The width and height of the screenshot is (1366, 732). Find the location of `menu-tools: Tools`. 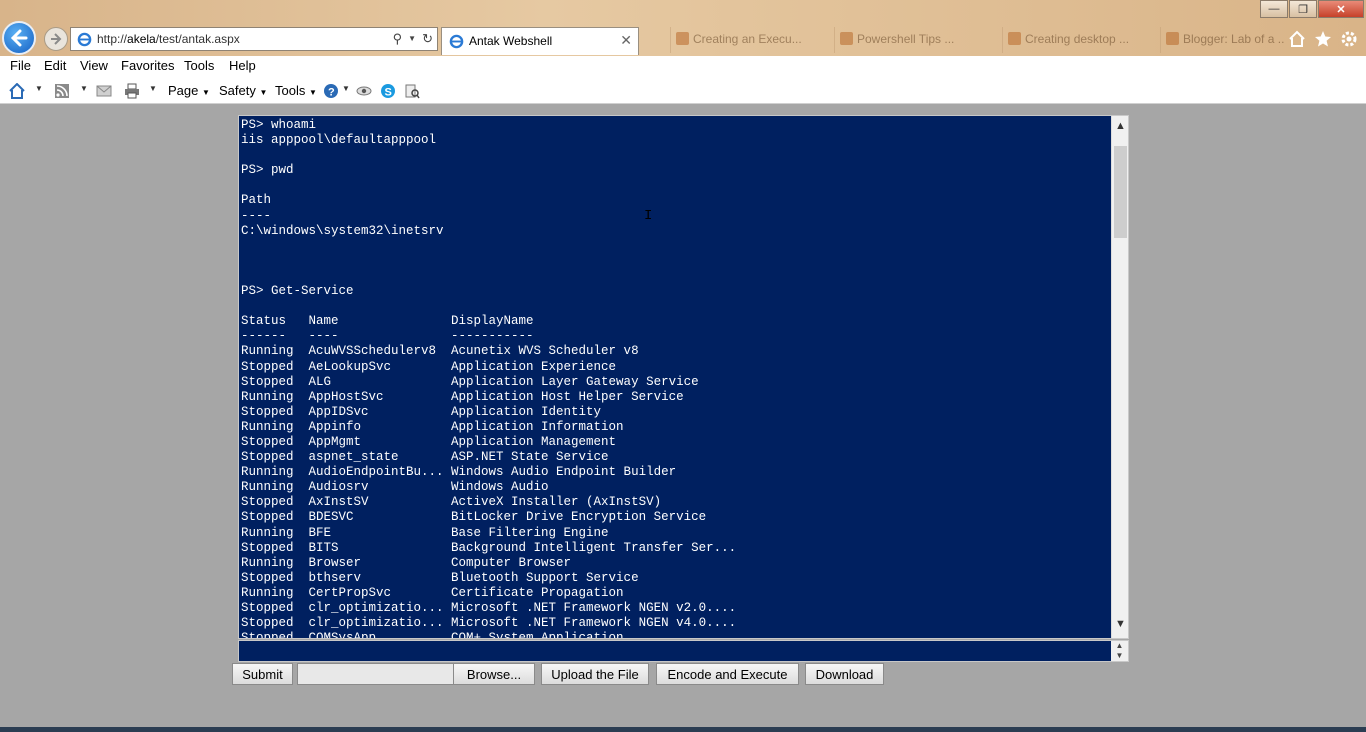

menu-tools: Tools is located at coordinates (199, 65).